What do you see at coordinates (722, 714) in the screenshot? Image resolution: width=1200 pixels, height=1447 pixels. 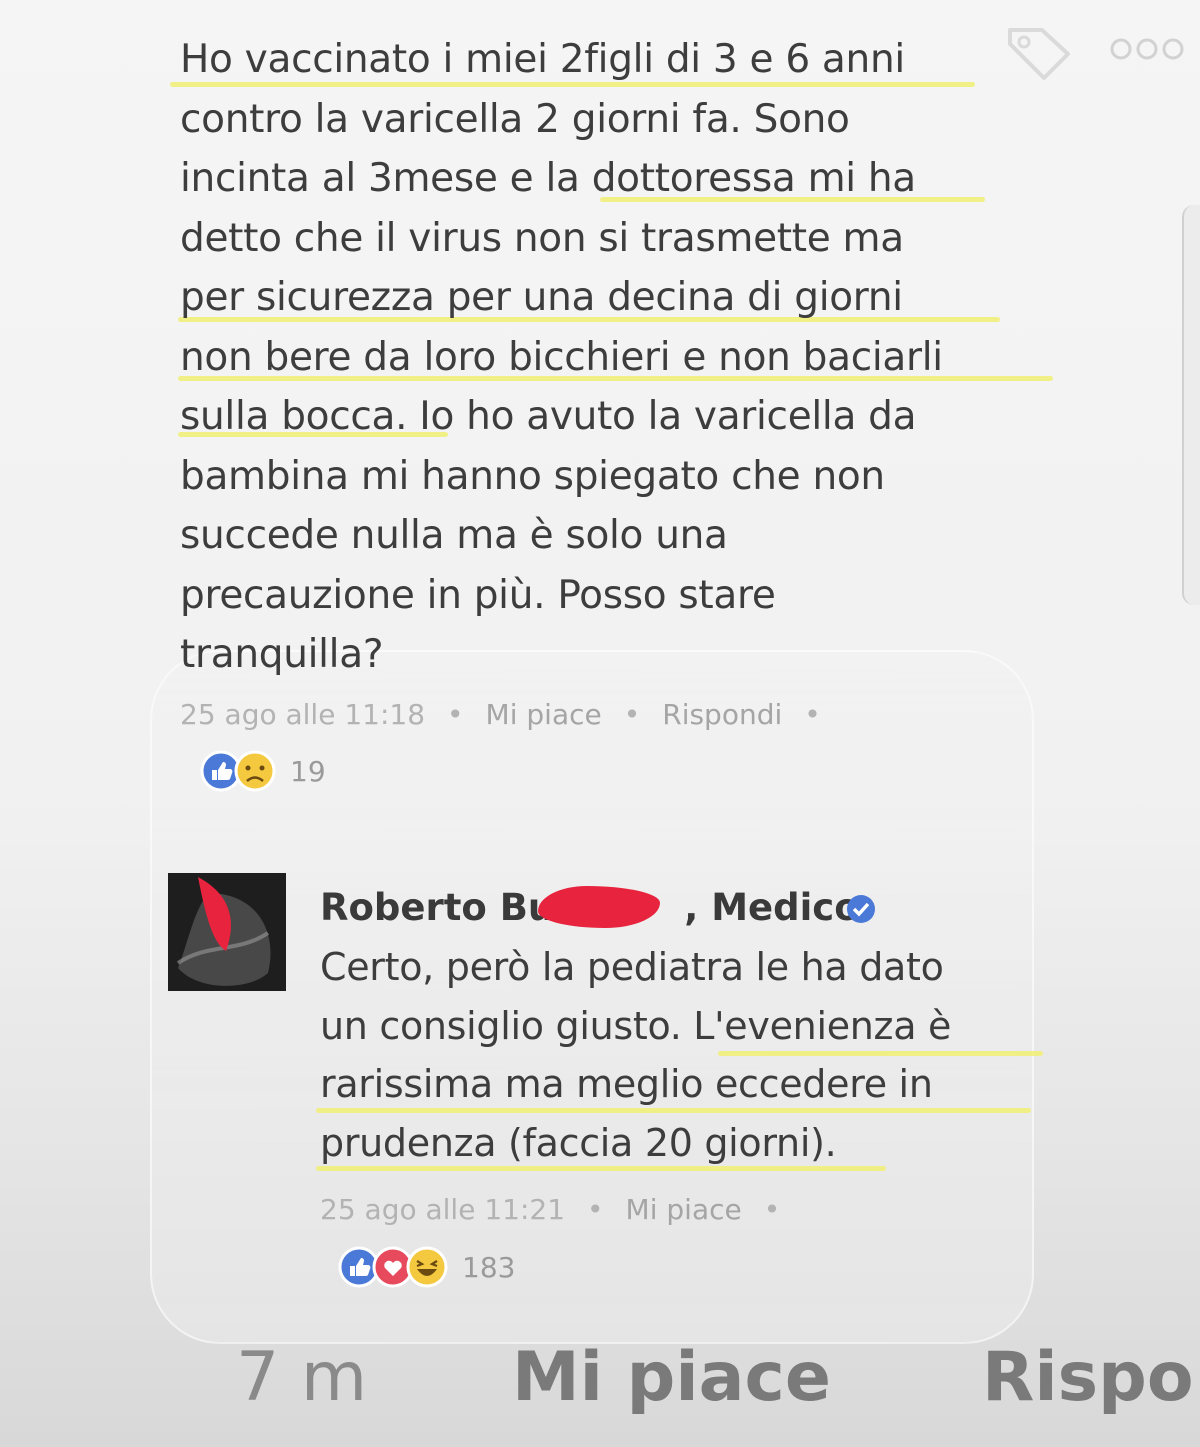 I see `post-reply-link: Rispondi` at bounding box center [722, 714].